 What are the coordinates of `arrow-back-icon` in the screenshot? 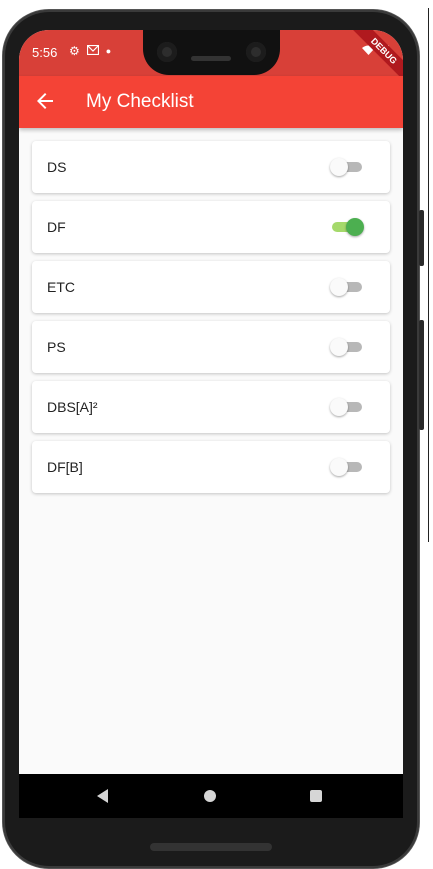 It's located at (45, 101).